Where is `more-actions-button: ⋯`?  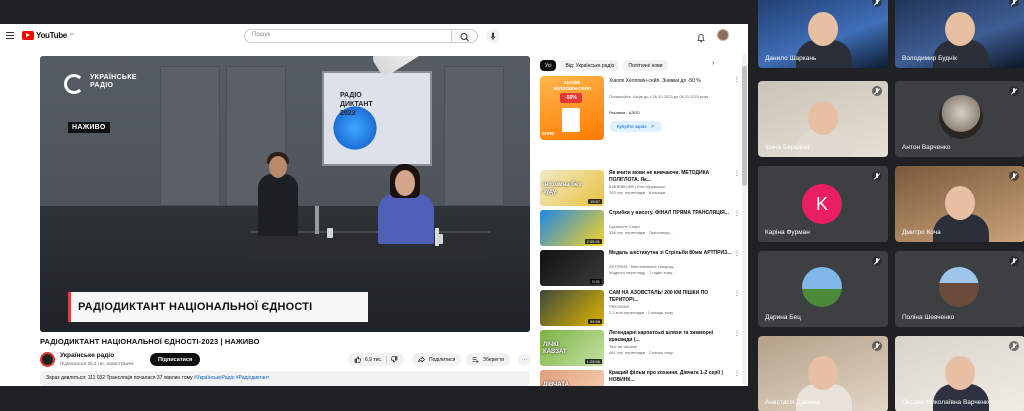
more-actions-button: ⋯ is located at coordinates (524, 359).